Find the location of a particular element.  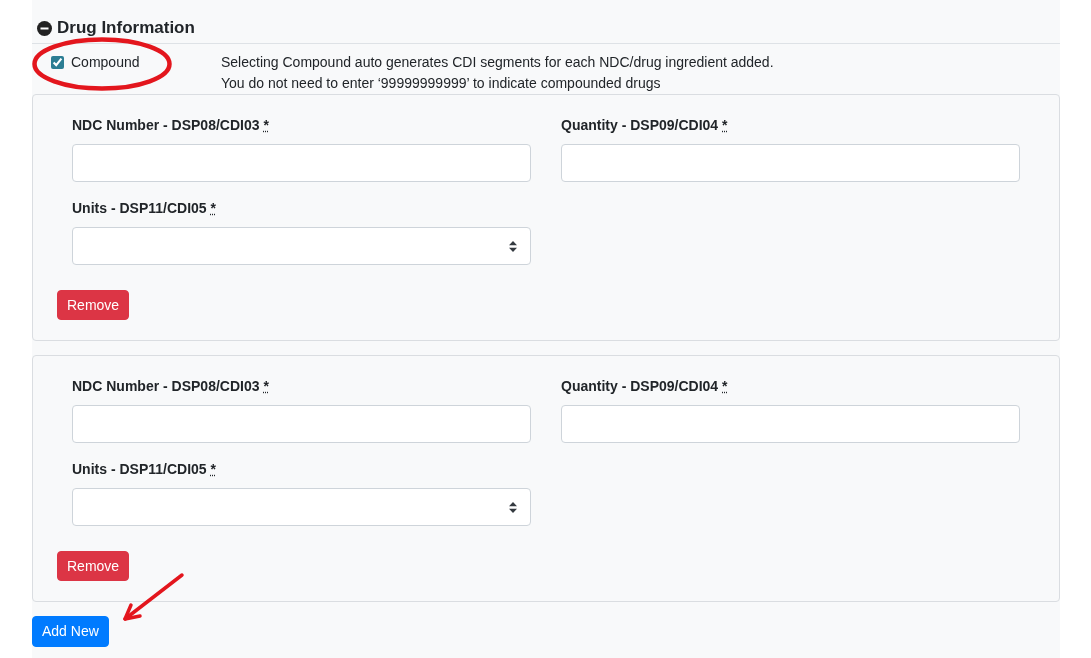

help-text: You do not need to enter ‘99999999999’ to indicate compounded drugs is located at coordinates (441, 83).